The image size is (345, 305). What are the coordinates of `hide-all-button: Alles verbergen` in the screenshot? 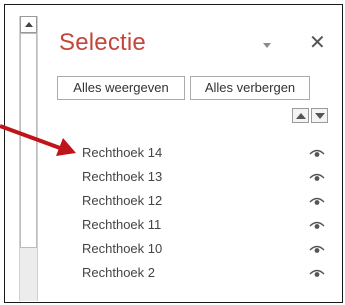 It's located at (250, 88).